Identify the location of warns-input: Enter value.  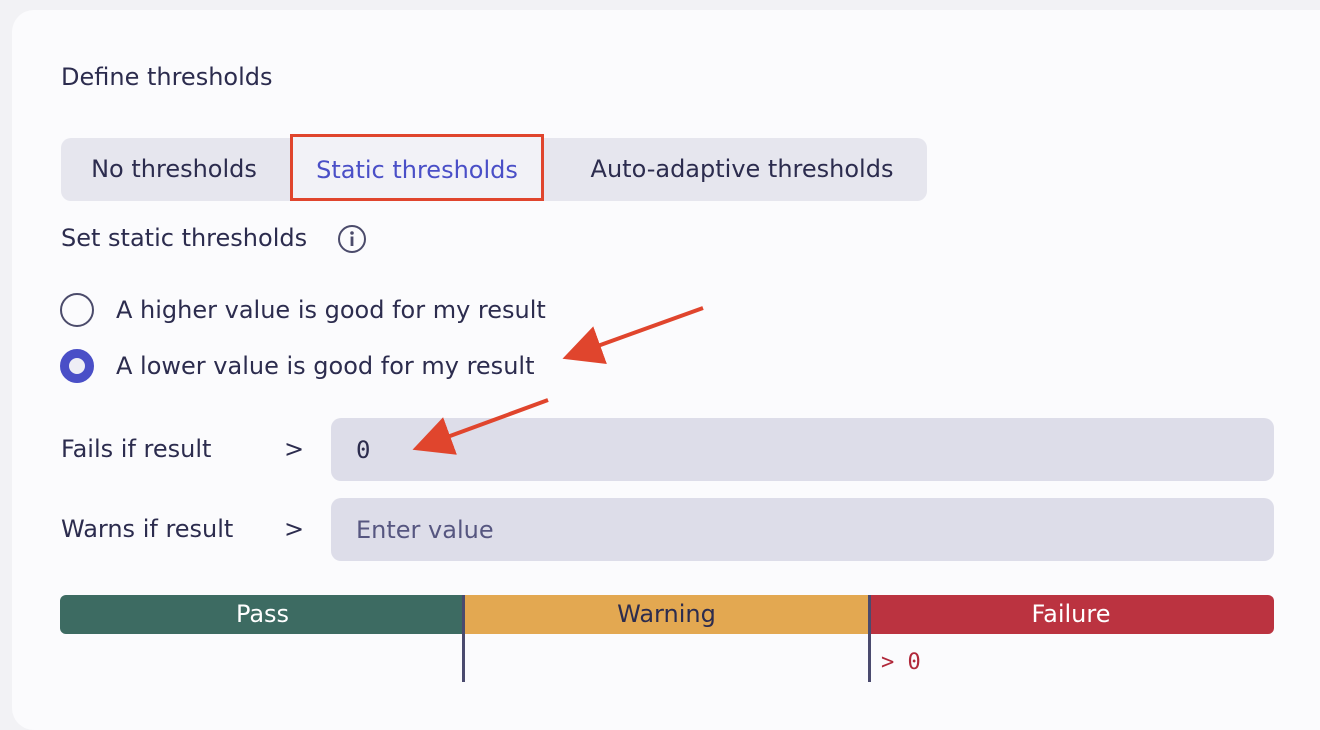
(802, 529).